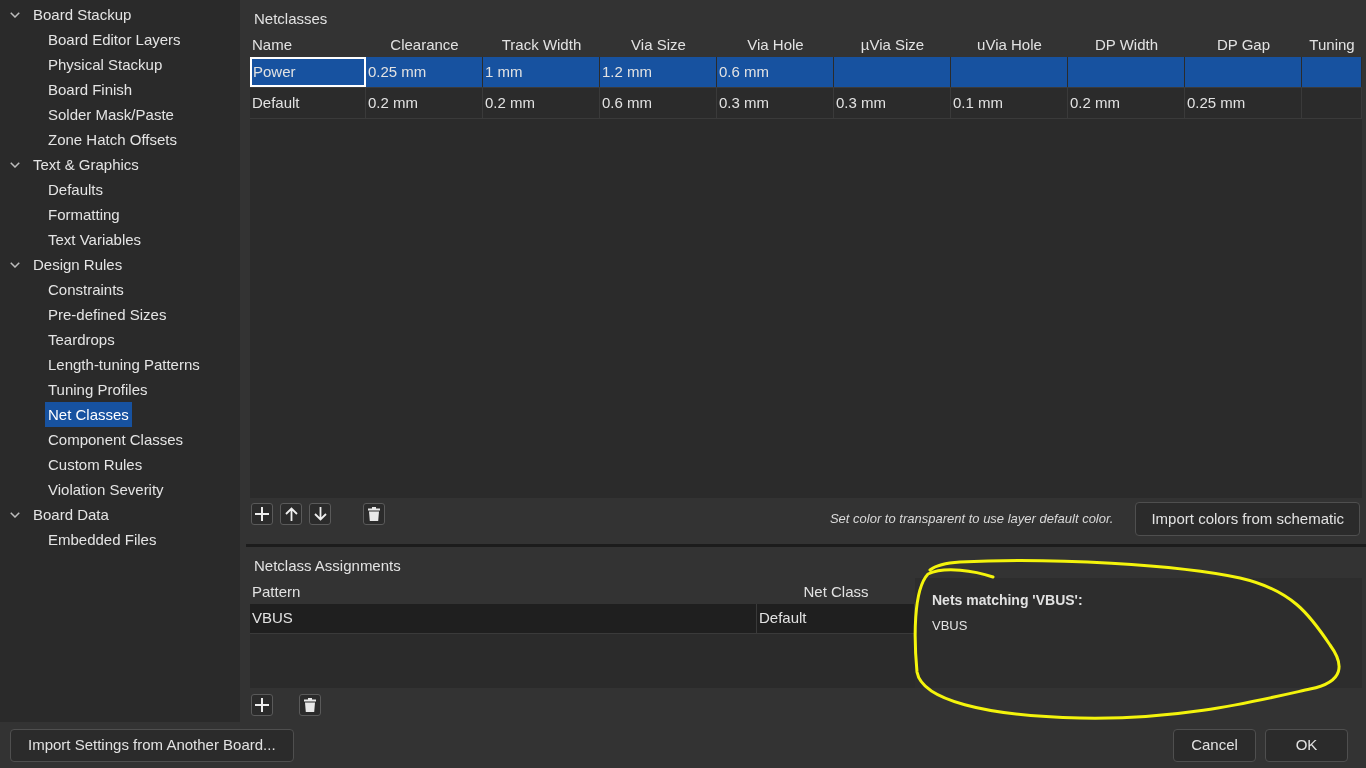  I want to click on tree-item: Tuning Profiles, so click(98, 389).